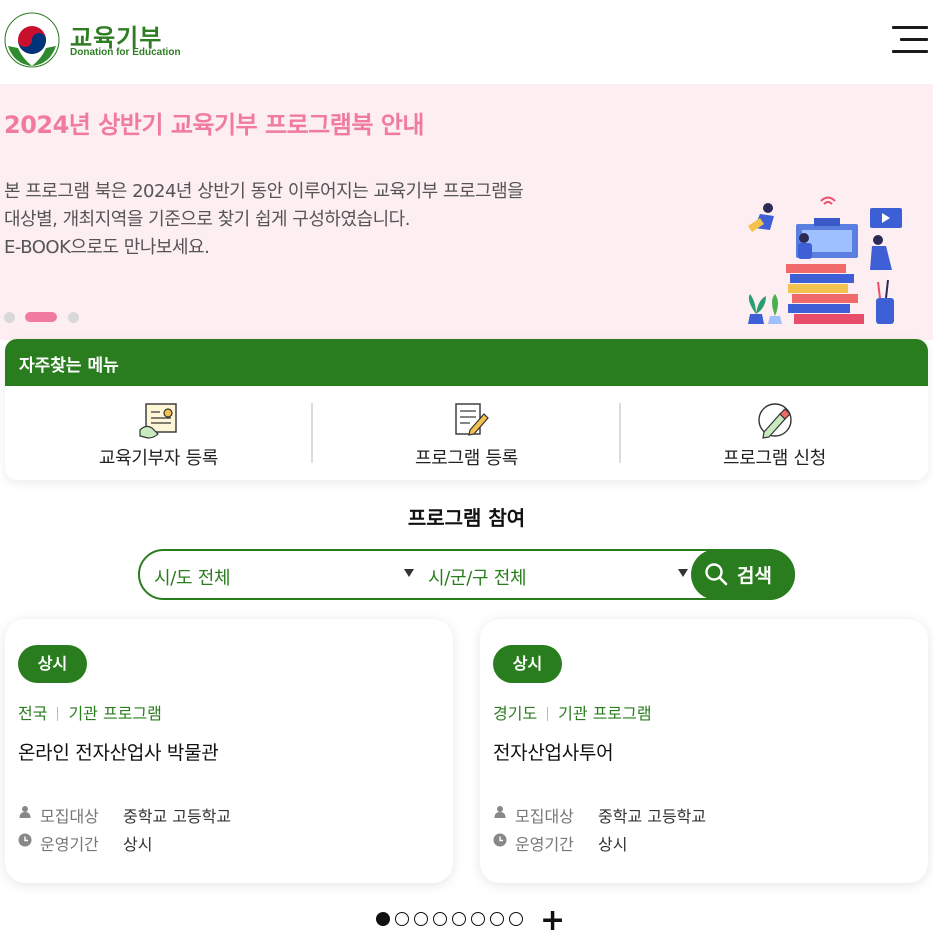  Describe the element at coordinates (552, 921) in the screenshot. I see `more-plus-icon: +` at that location.